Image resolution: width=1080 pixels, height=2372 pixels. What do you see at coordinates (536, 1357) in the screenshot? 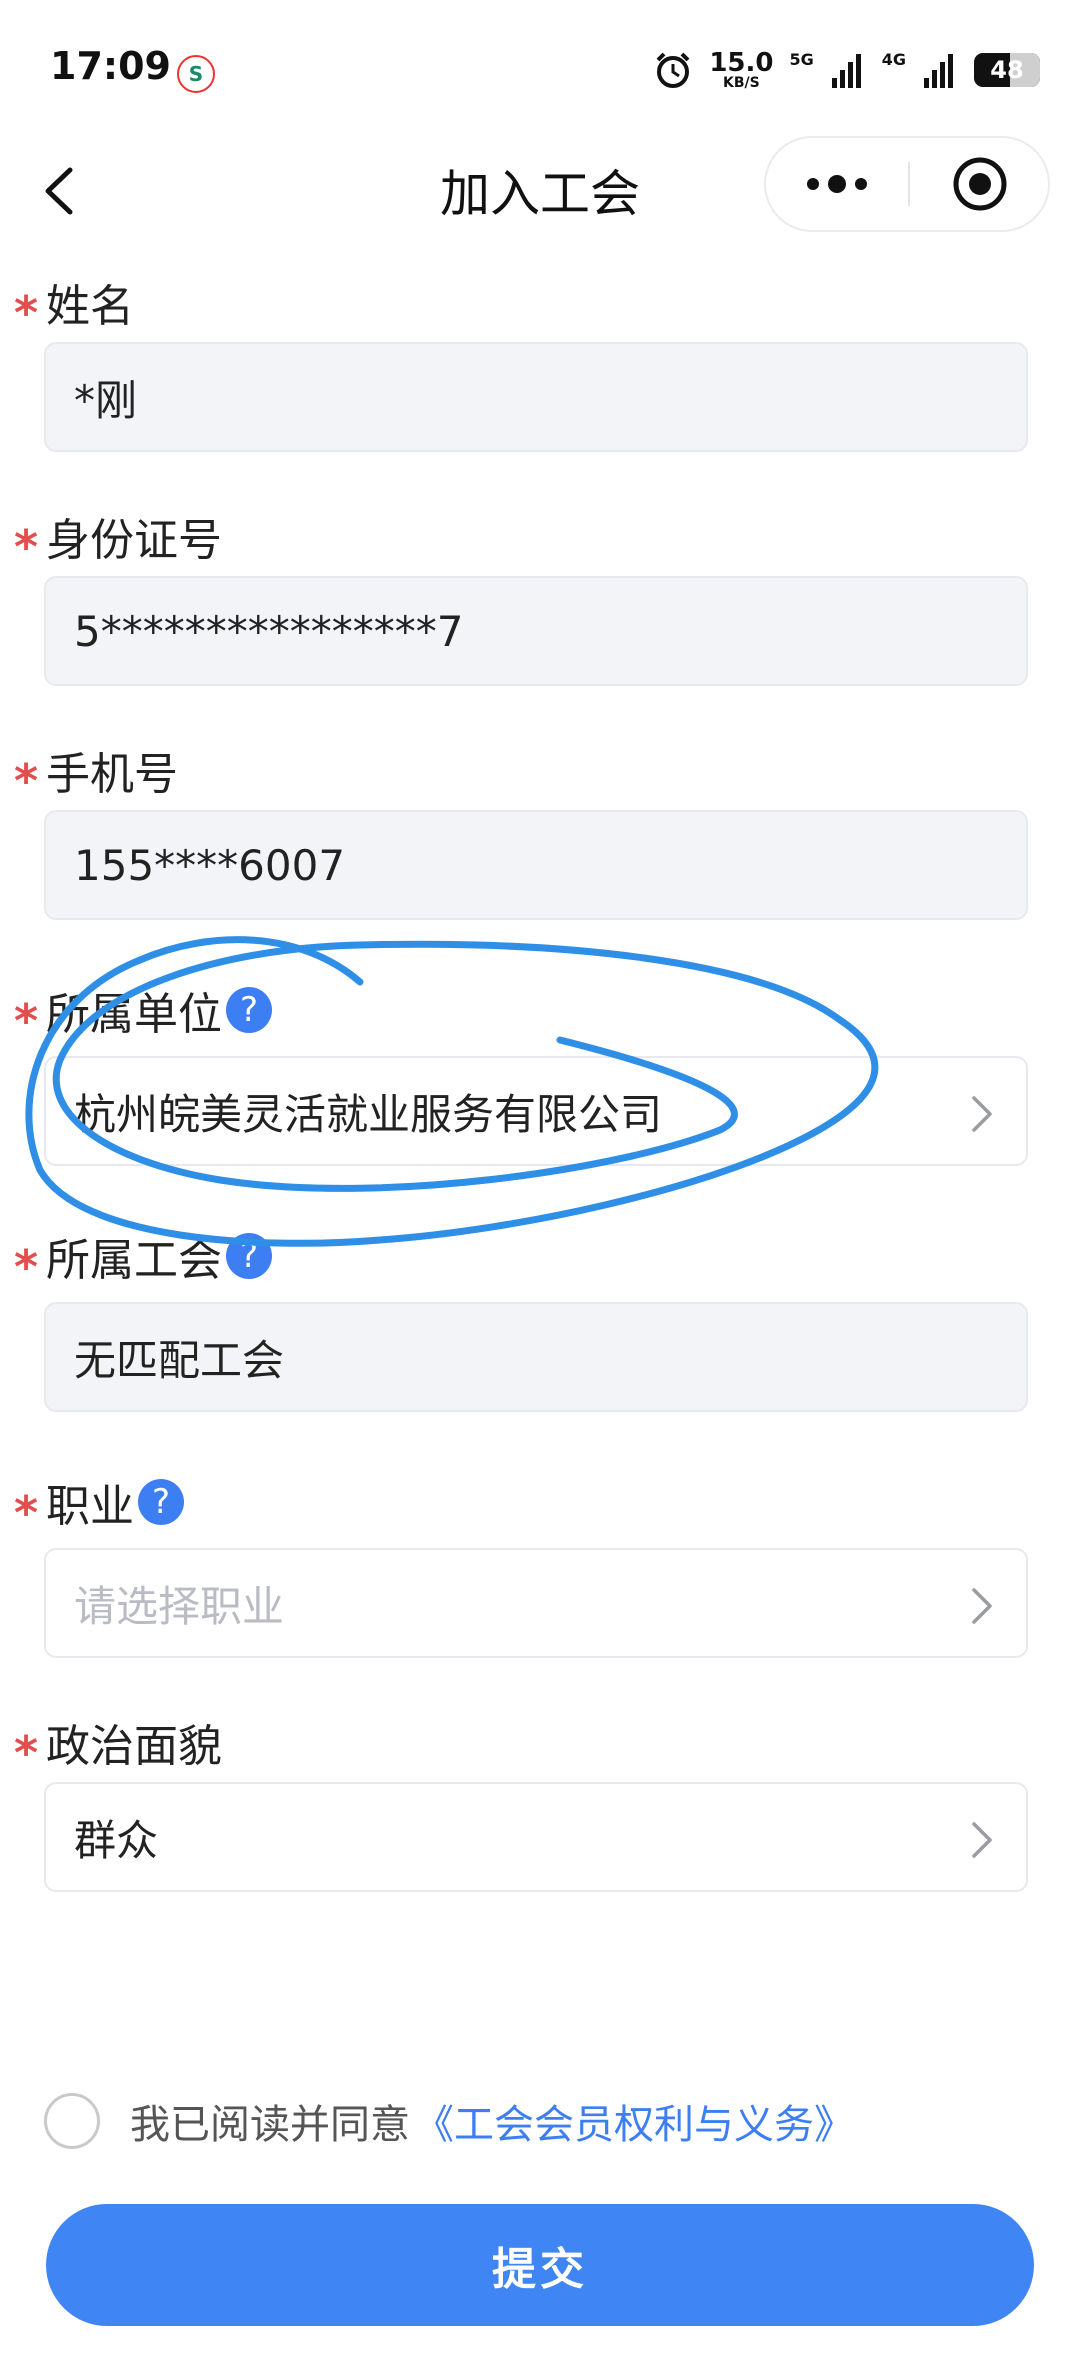
I see `union-field: 无匹配工会` at bounding box center [536, 1357].